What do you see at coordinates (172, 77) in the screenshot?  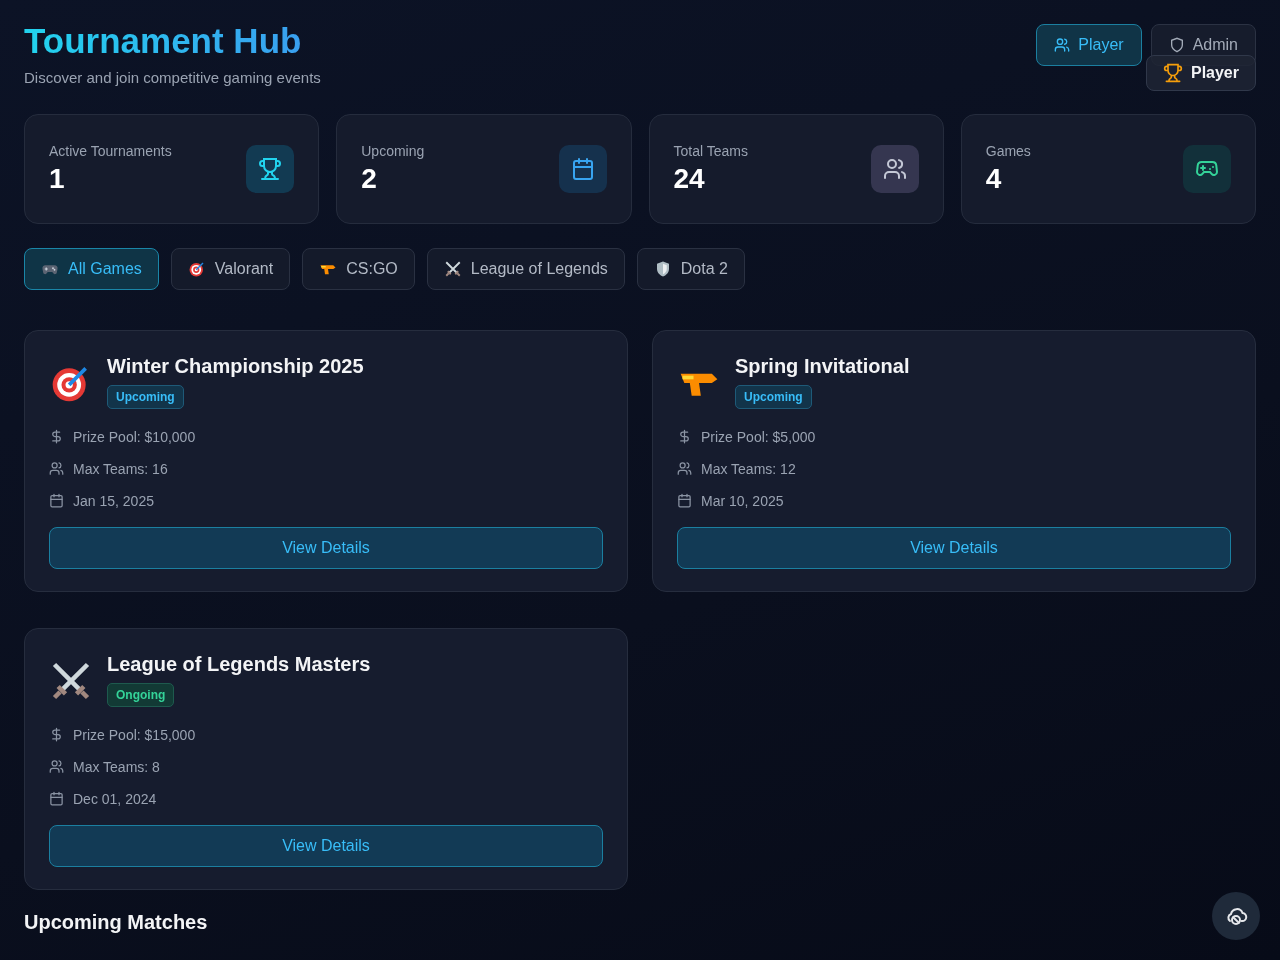 I see `page-subtitle: Discover and join competitive gaming events` at bounding box center [172, 77].